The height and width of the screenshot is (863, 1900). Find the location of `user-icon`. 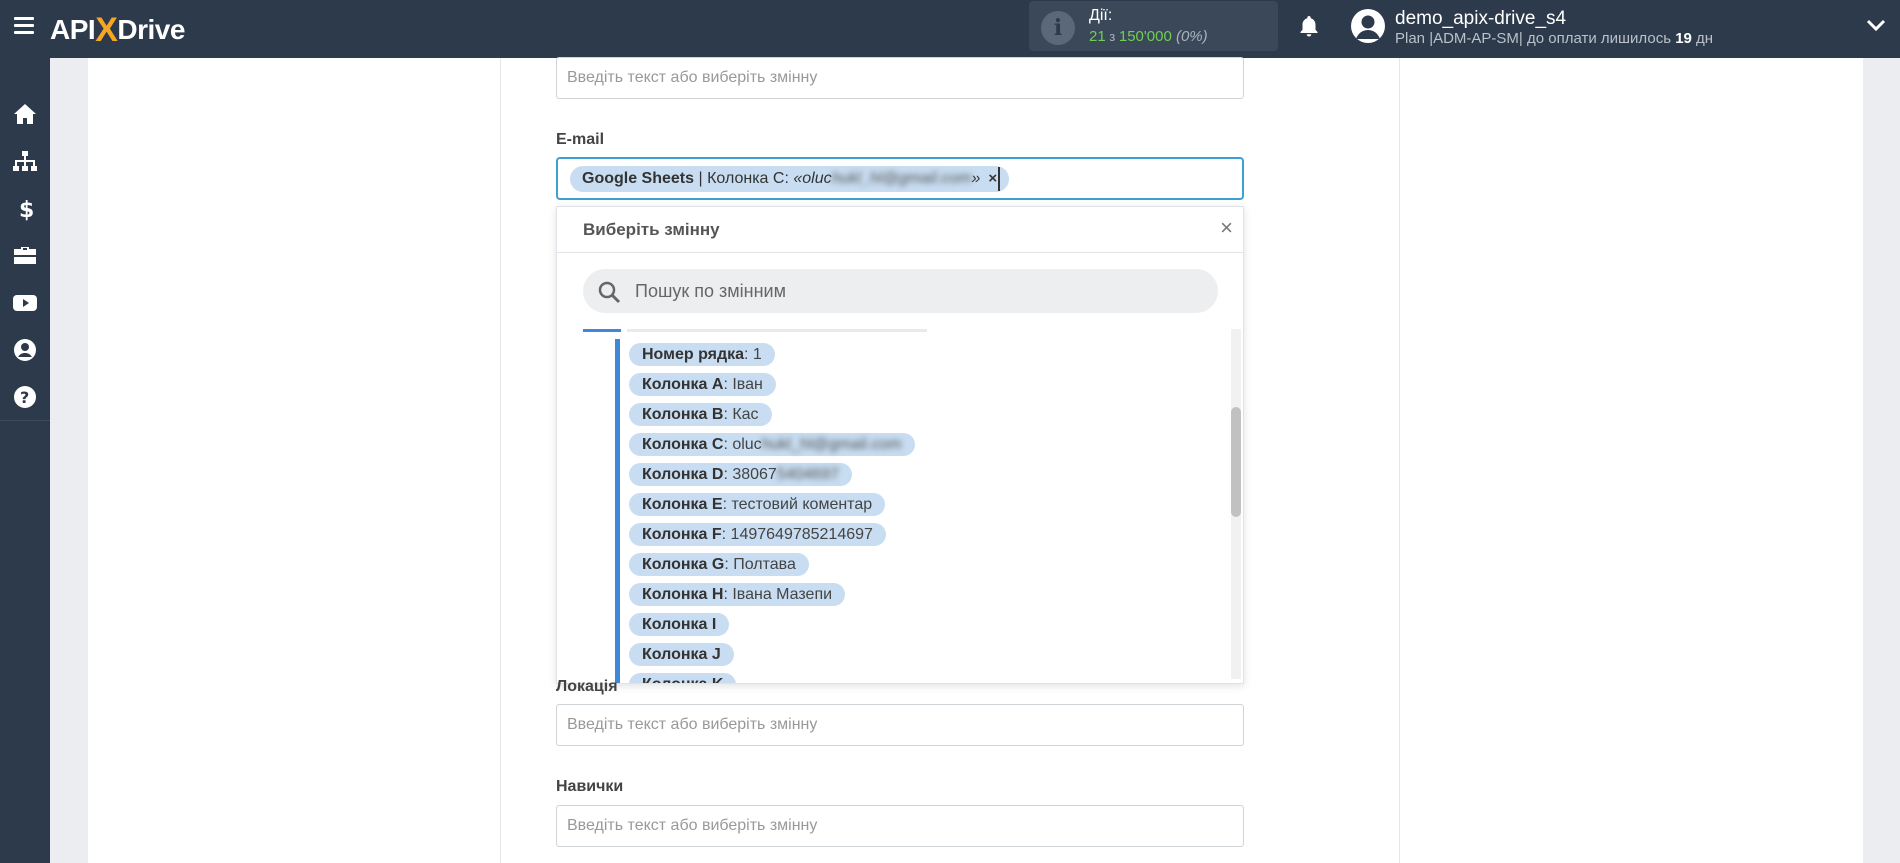

user-icon is located at coordinates (1368, 27).